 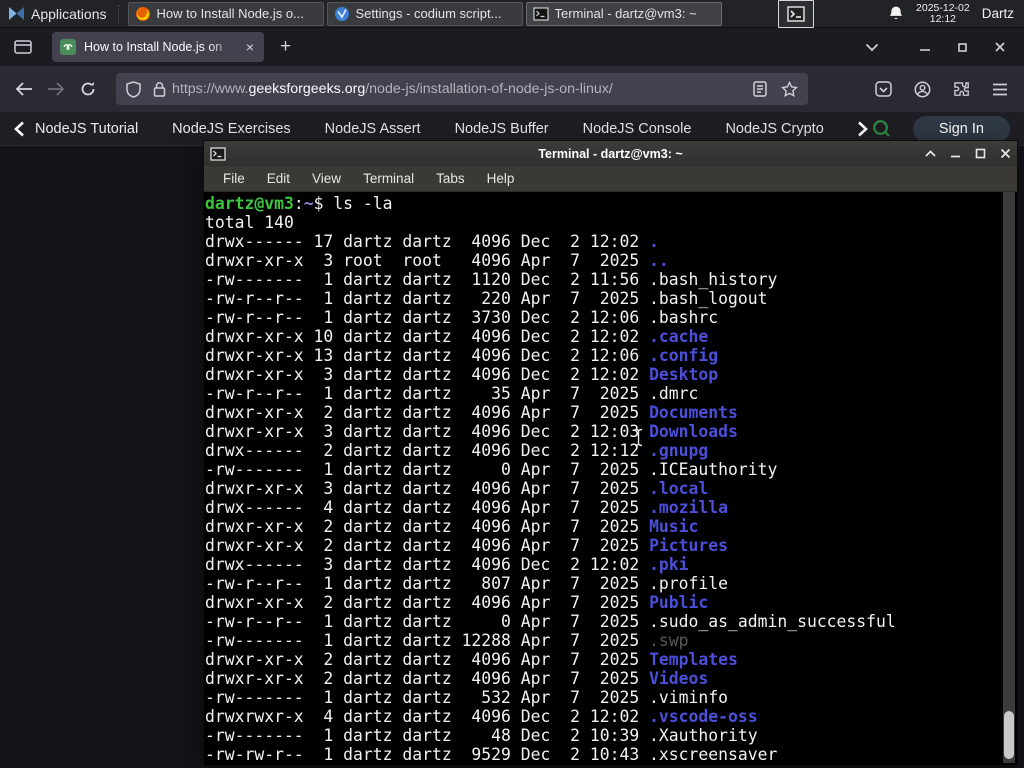 I want to click on tracking-shield-icon, so click(x=133, y=89).